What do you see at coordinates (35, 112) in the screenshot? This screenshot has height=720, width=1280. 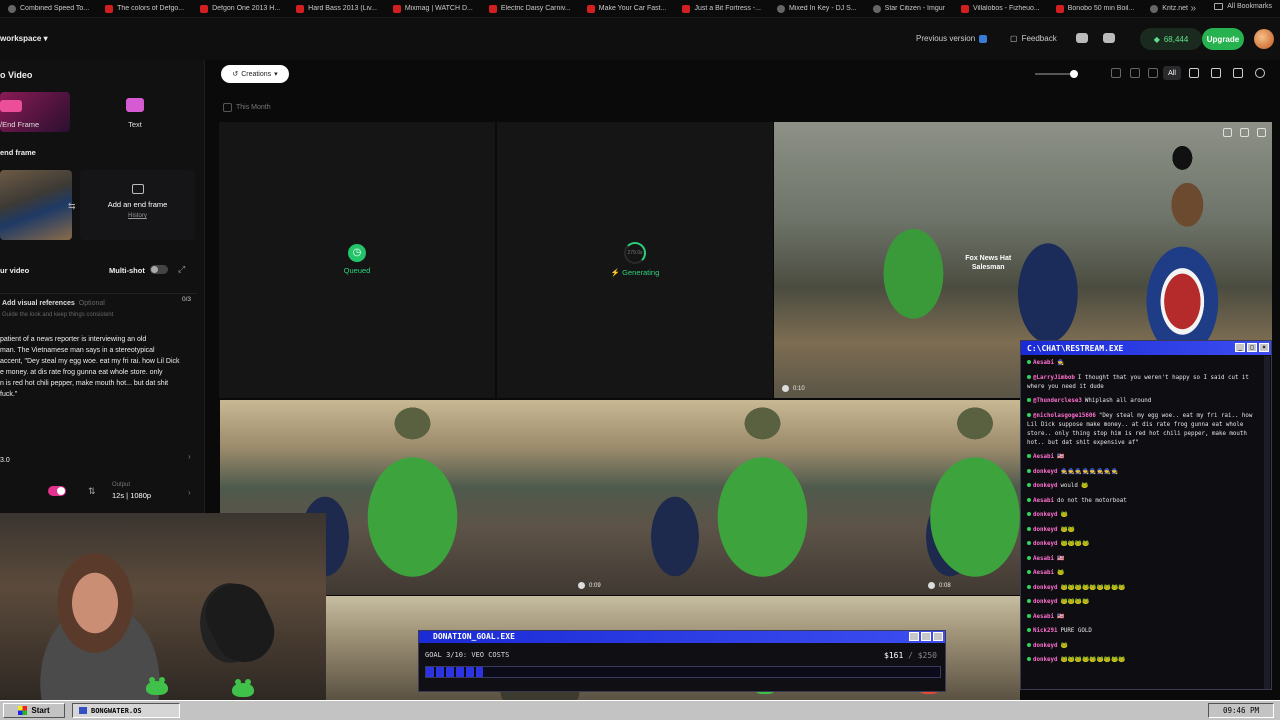 I see `mode-frames-tab: /End Frame` at bounding box center [35, 112].